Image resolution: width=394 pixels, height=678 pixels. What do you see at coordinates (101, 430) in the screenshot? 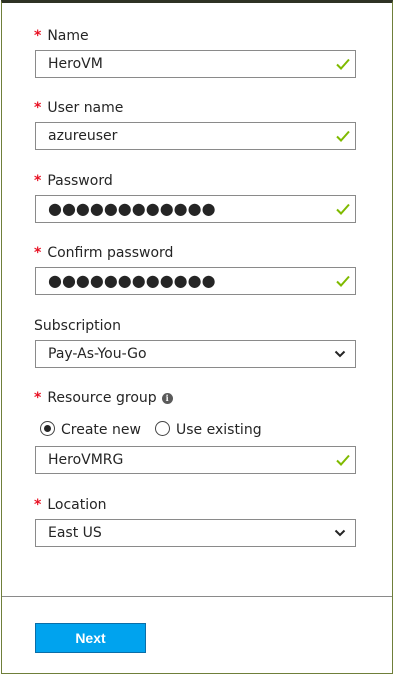
I see `create-new-radio-label: Create new` at bounding box center [101, 430].